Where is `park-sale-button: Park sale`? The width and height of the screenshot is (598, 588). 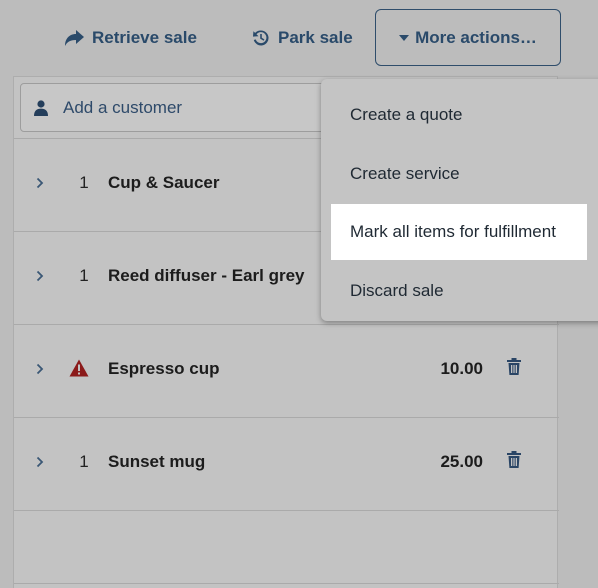
park-sale-button: Park sale is located at coordinates (302, 37).